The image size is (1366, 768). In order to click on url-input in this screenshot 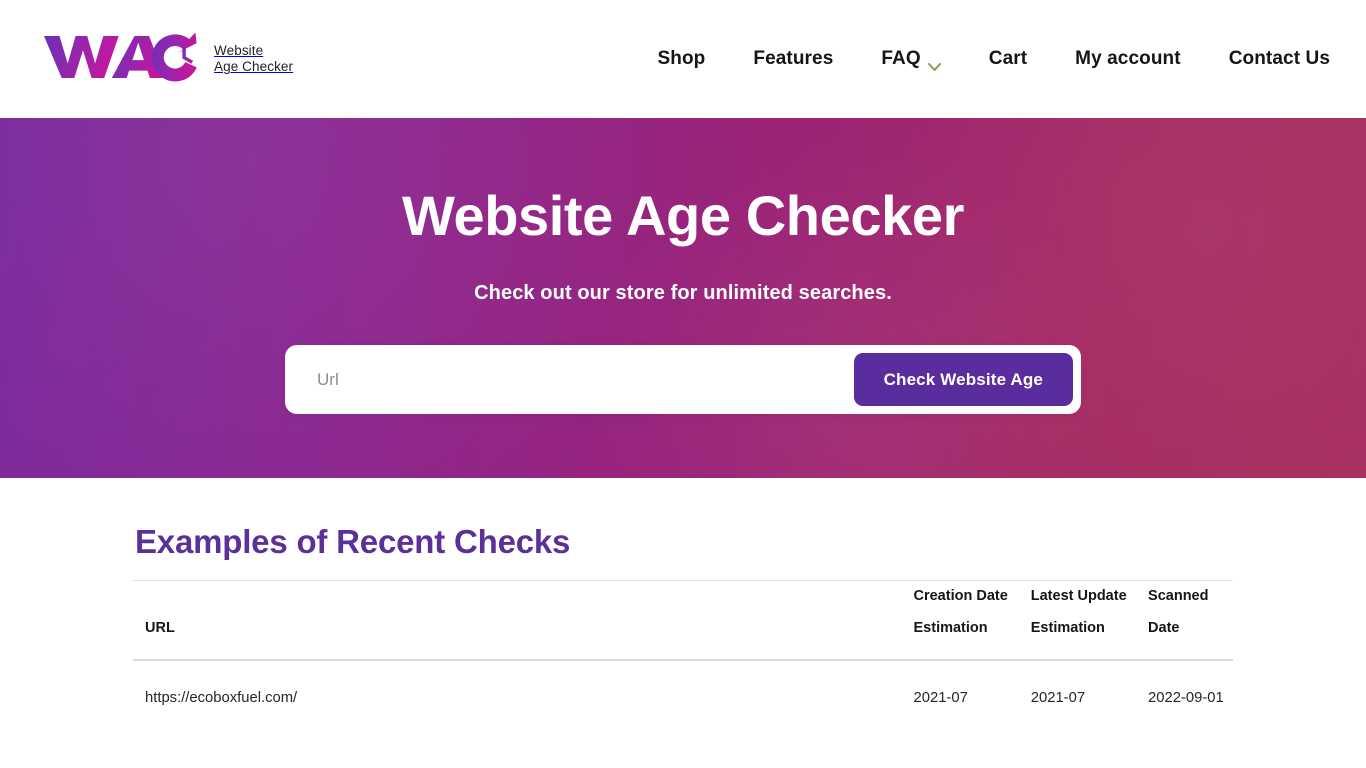, I will do `click(569, 379)`.